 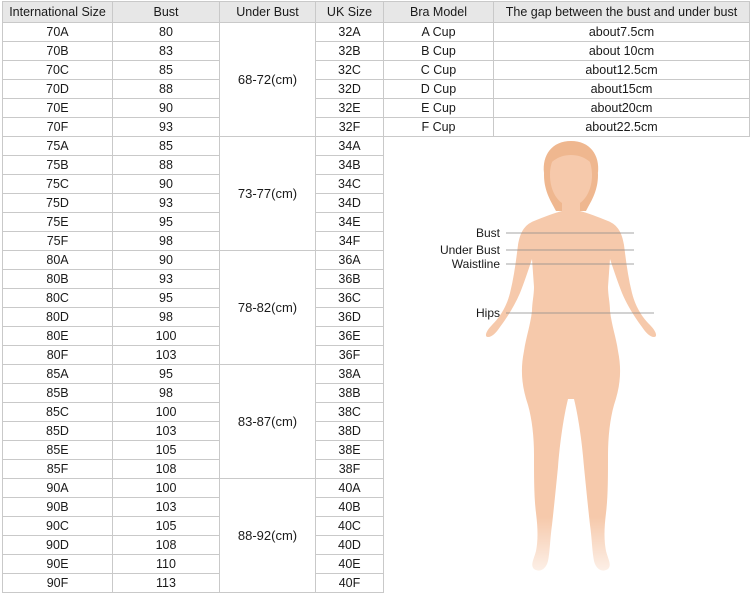 I want to click on under-bust-cell: 83-87(cm), so click(x=267, y=421).